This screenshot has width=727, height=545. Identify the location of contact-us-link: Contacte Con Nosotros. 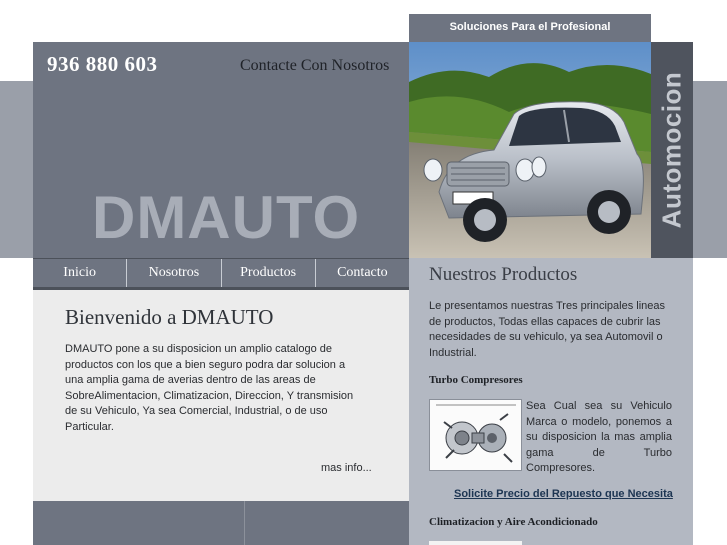
(314, 66).